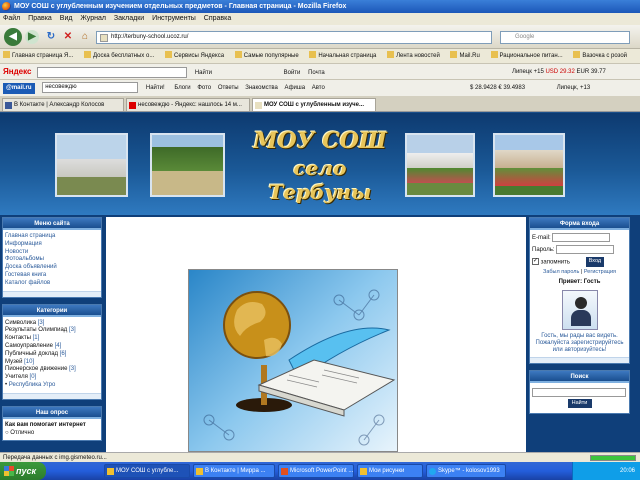  Describe the element at coordinates (561, 272) in the screenshot. I see `forgot-password-link: Забыл пароль` at that location.